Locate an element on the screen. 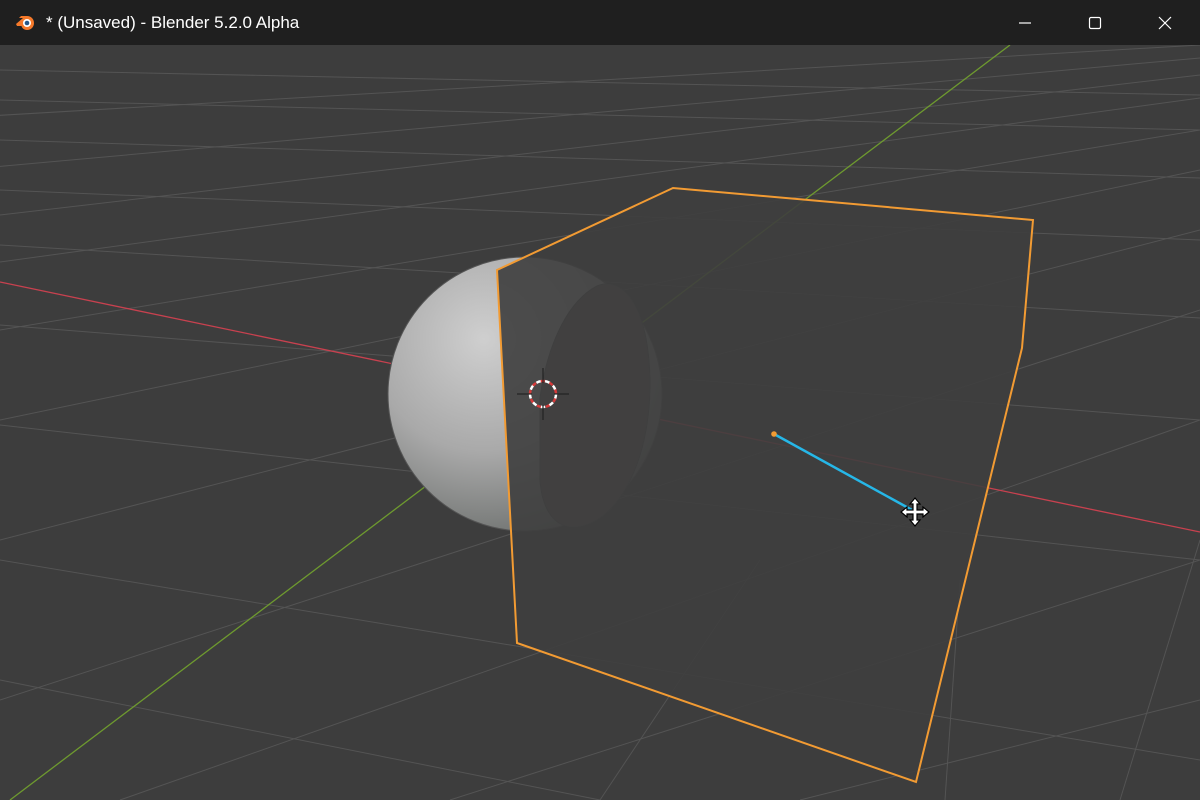  close-button is located at coordinates (1165, 22).